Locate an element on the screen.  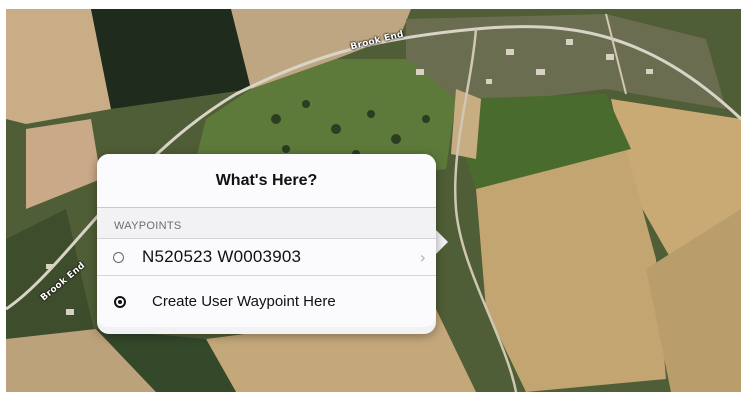
create-user-waypoint-button: Create User Waypoint Here is located at coordinates (266, 301).